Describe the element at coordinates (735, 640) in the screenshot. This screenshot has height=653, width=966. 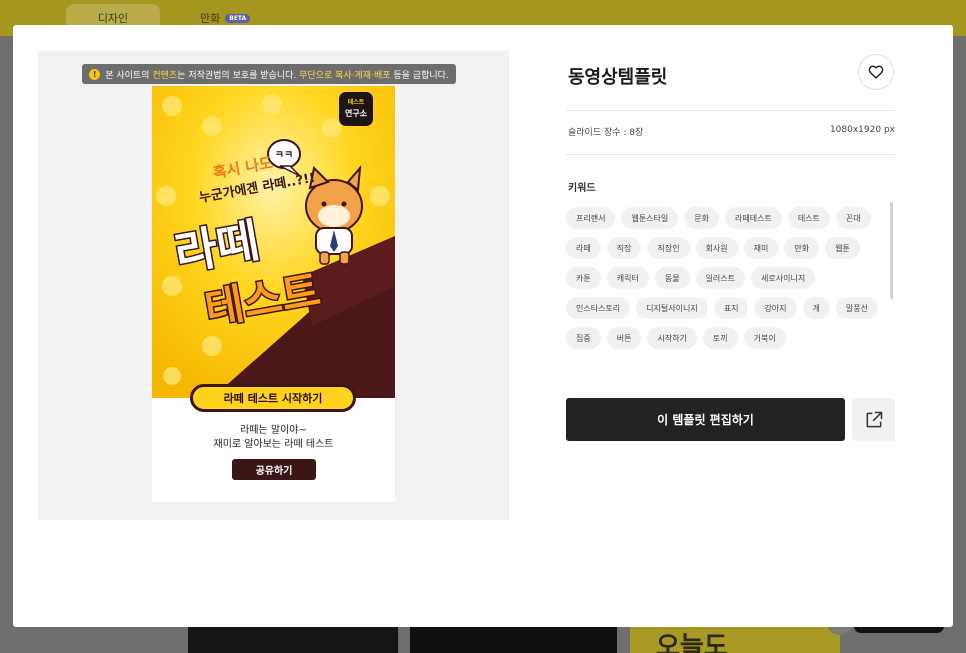
I see `background-template-card: 오늘도` at that location.